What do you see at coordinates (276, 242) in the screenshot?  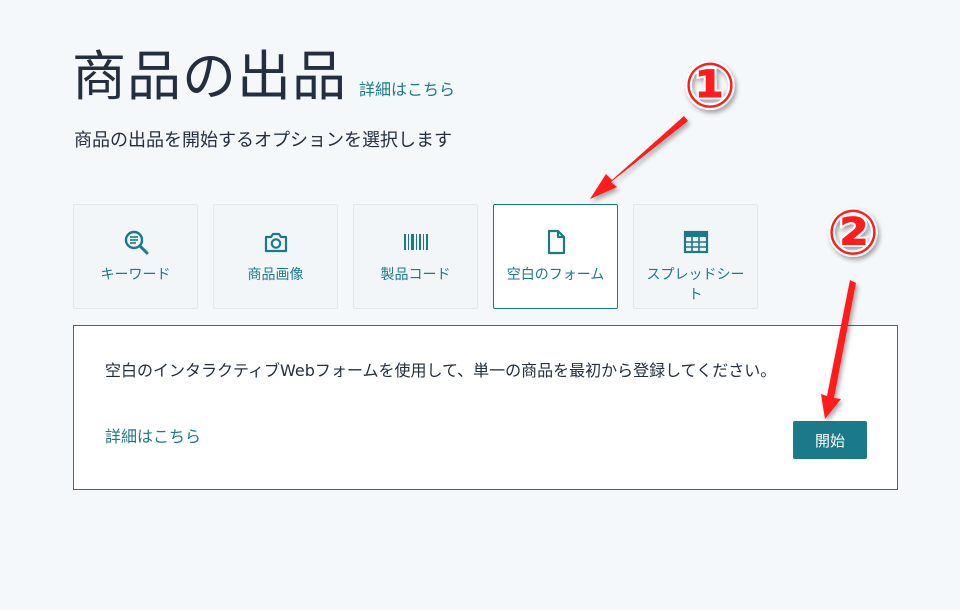 I see `camera-icon` at bounding box center [276, 242].